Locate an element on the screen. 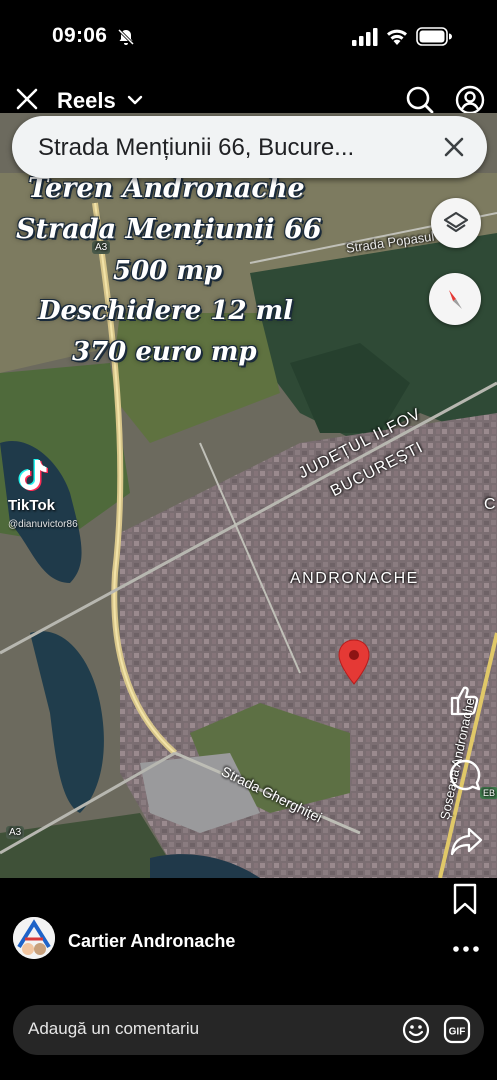 The width and height of the screenshot is (497, 1080). more-options-icon is located at coordinates (466, 949).